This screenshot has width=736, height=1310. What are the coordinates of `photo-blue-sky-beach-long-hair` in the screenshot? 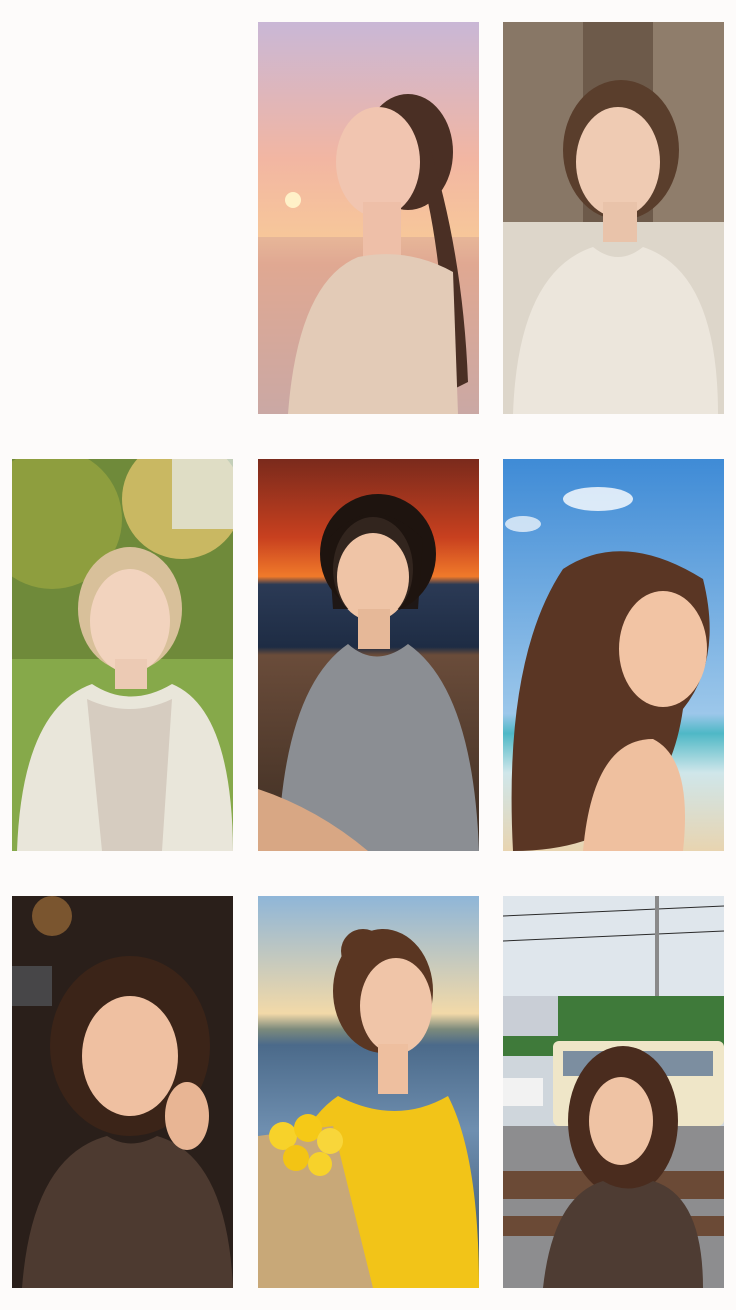 It's located at (613, 655).